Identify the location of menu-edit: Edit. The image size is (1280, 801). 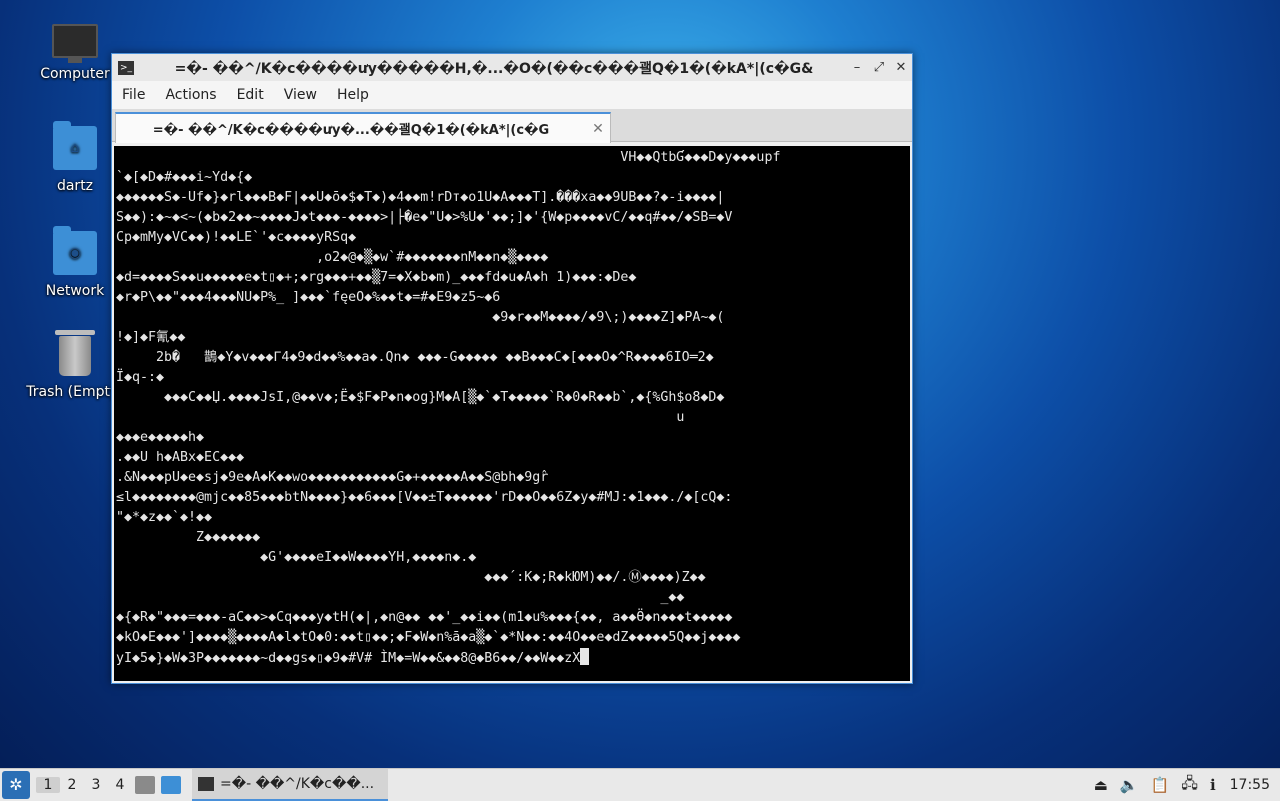
(250, 95).